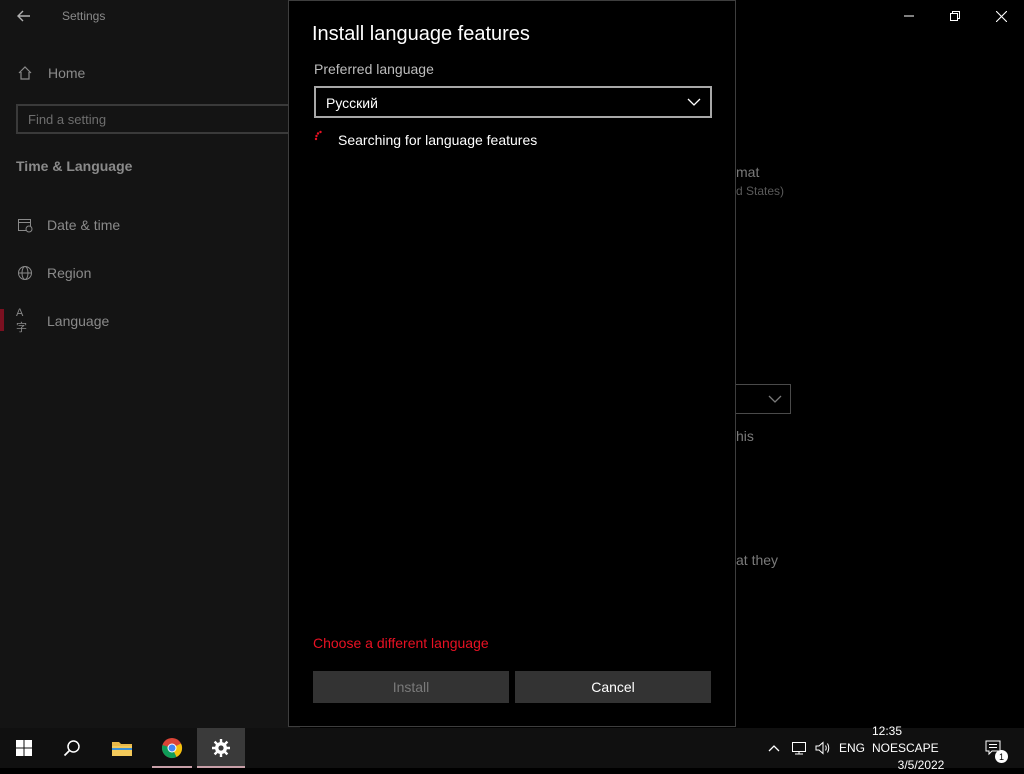  I want to click on taskbar-file-explorer, so click(122, 748).